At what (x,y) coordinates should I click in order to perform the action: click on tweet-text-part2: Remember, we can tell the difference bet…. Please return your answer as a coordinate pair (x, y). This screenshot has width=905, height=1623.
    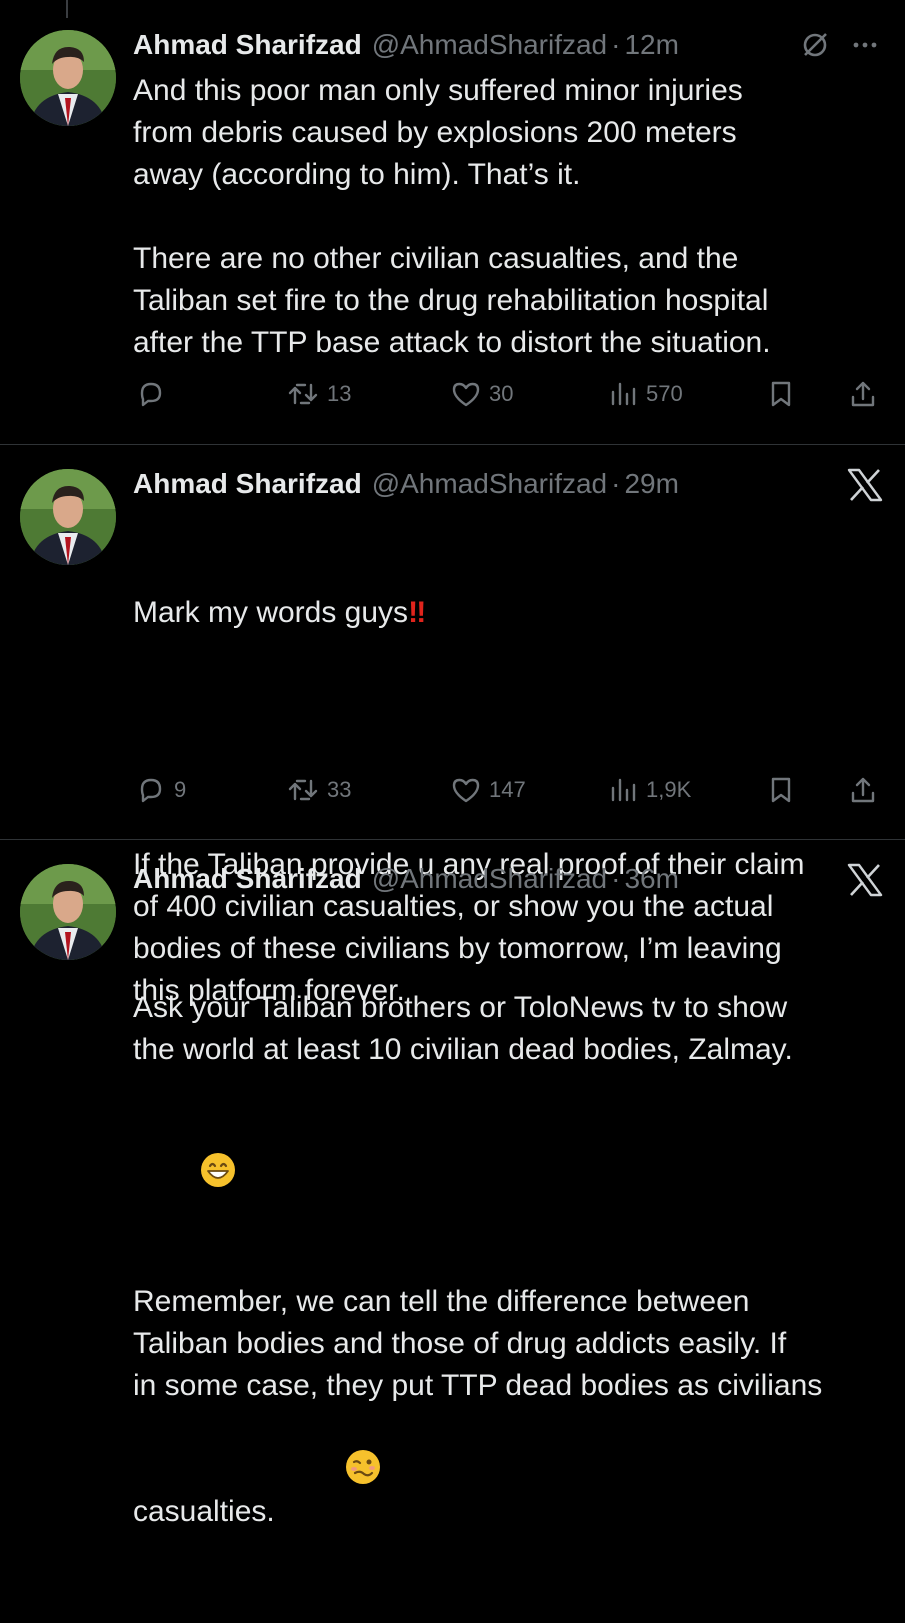
    Looking at the image, I should click on (478, 1406).